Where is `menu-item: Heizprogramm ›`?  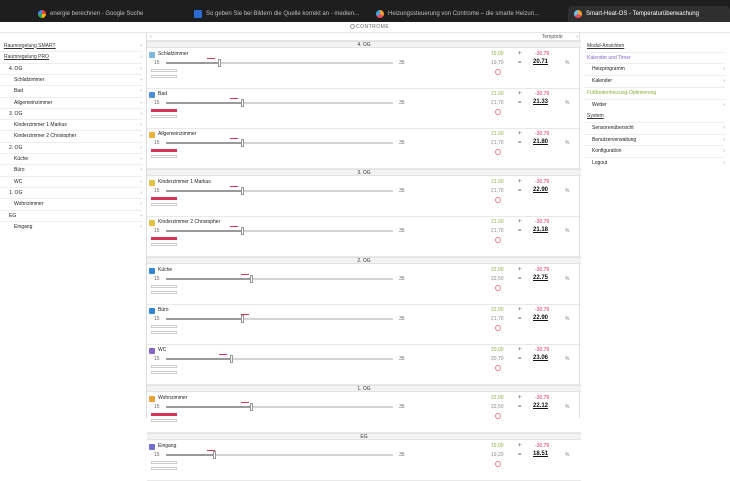
menu-item: Heizprogramm › is located at coordinates (655, 68).